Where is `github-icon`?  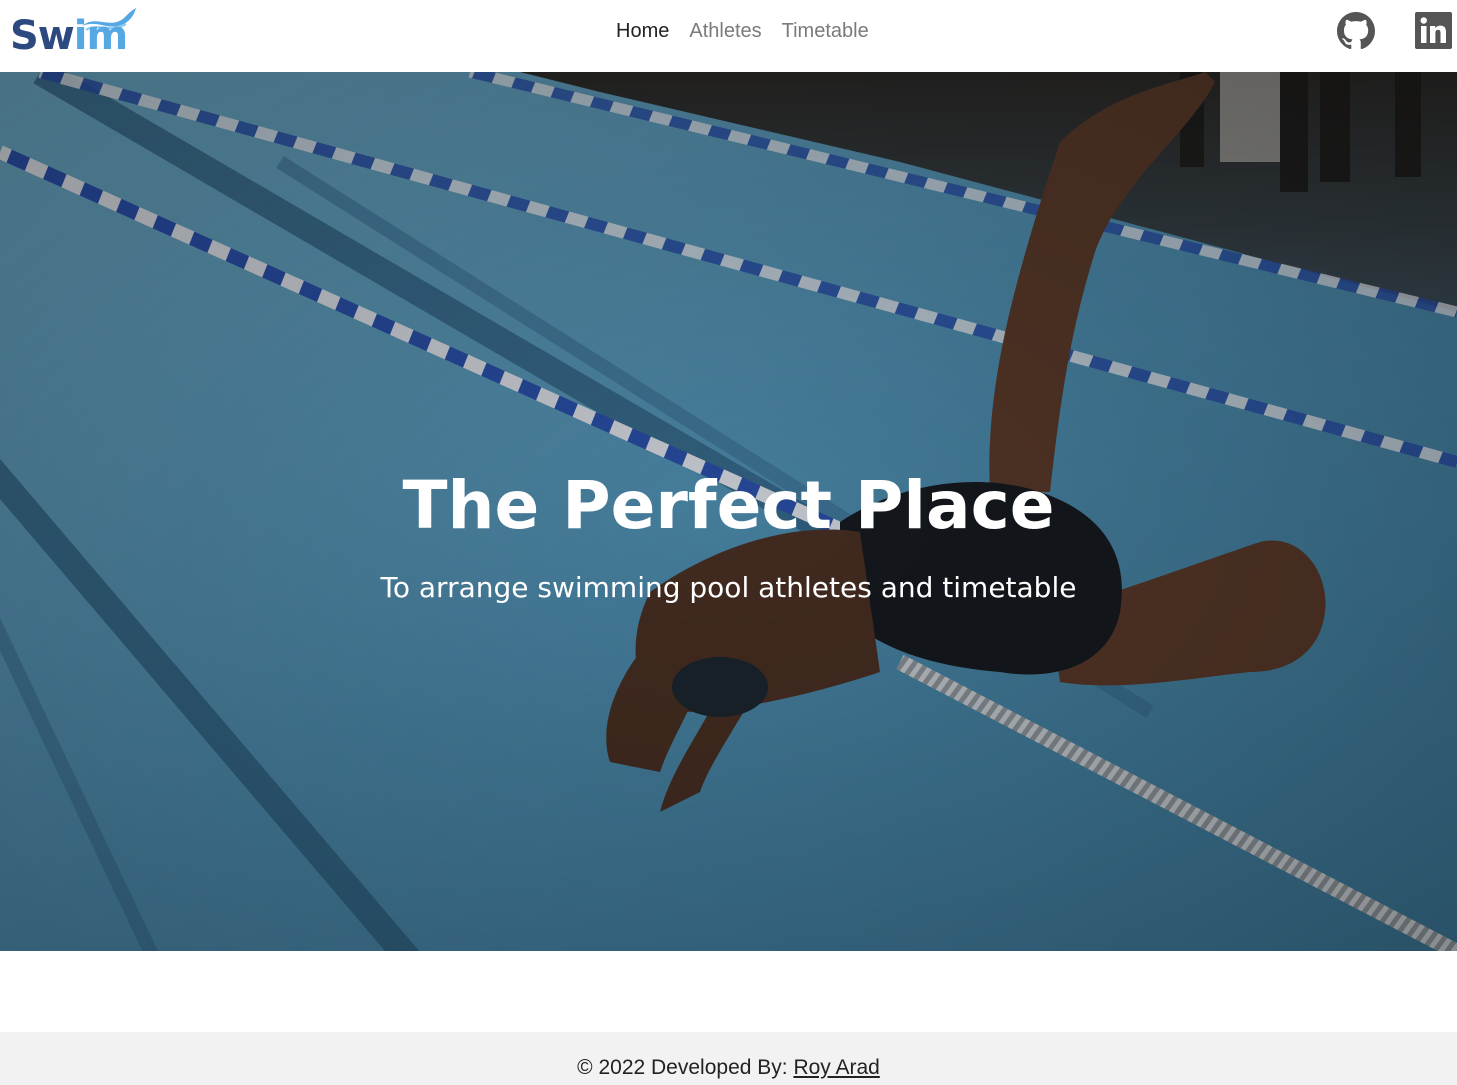
github-icon is located at coordinates (1356, 31).